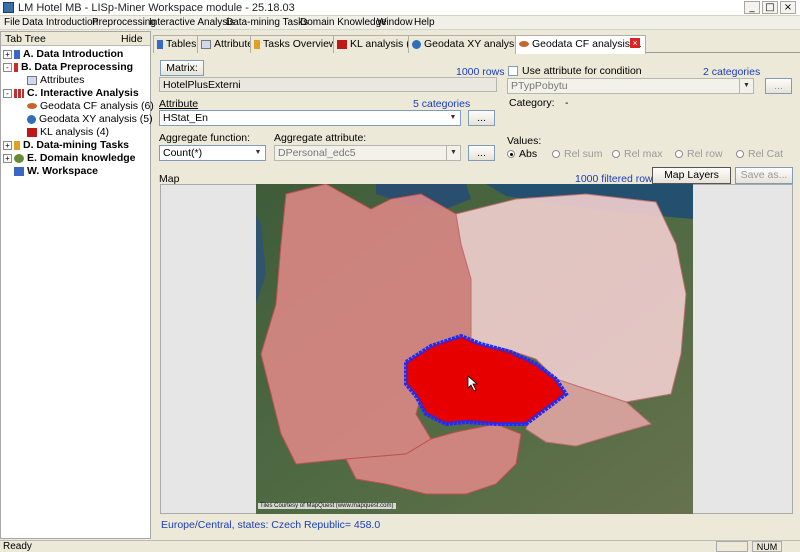 Image resolution: width=800 pixels, height=552 pixels. What do you see at coordinates (528, 154) in the screenshot?
I see `radio-label: Abs` at bounding box center [528, 154].